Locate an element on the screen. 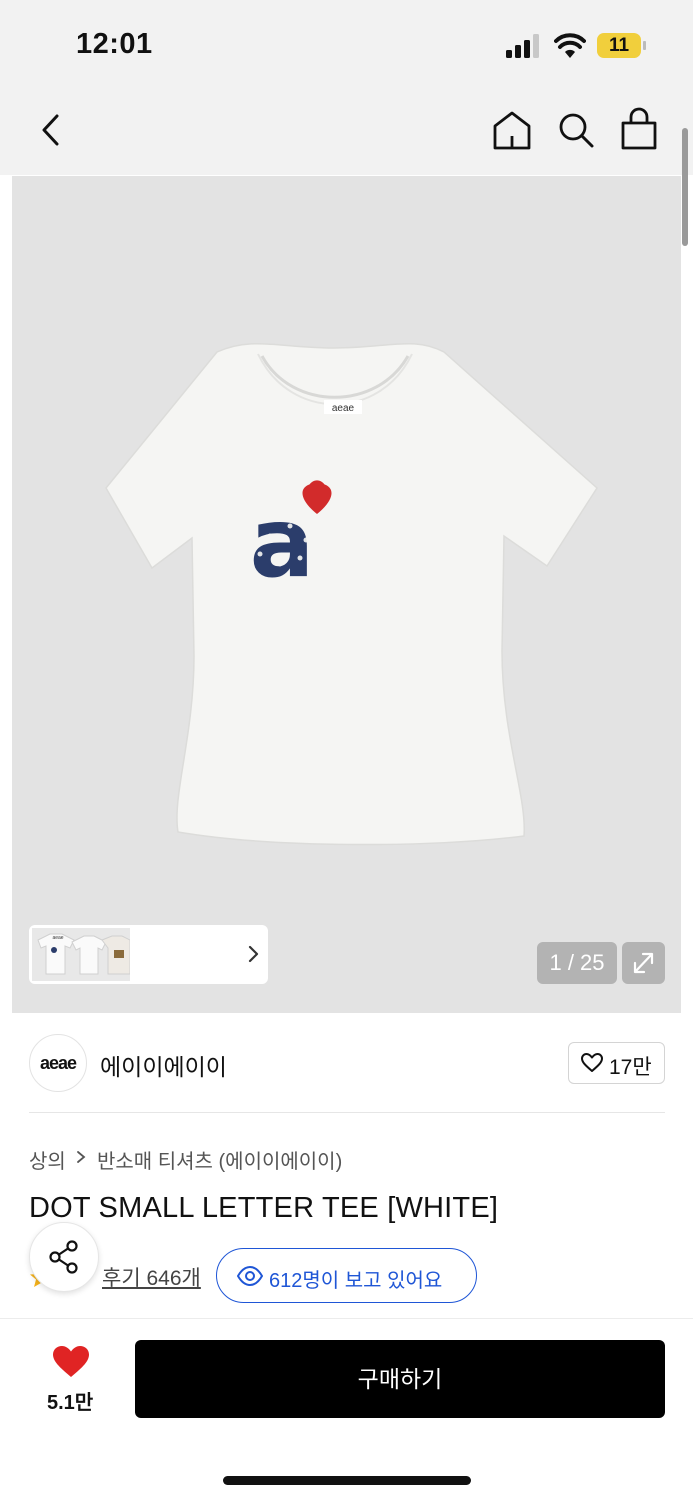  page-scrollbar is located at coordinates (685, 187).